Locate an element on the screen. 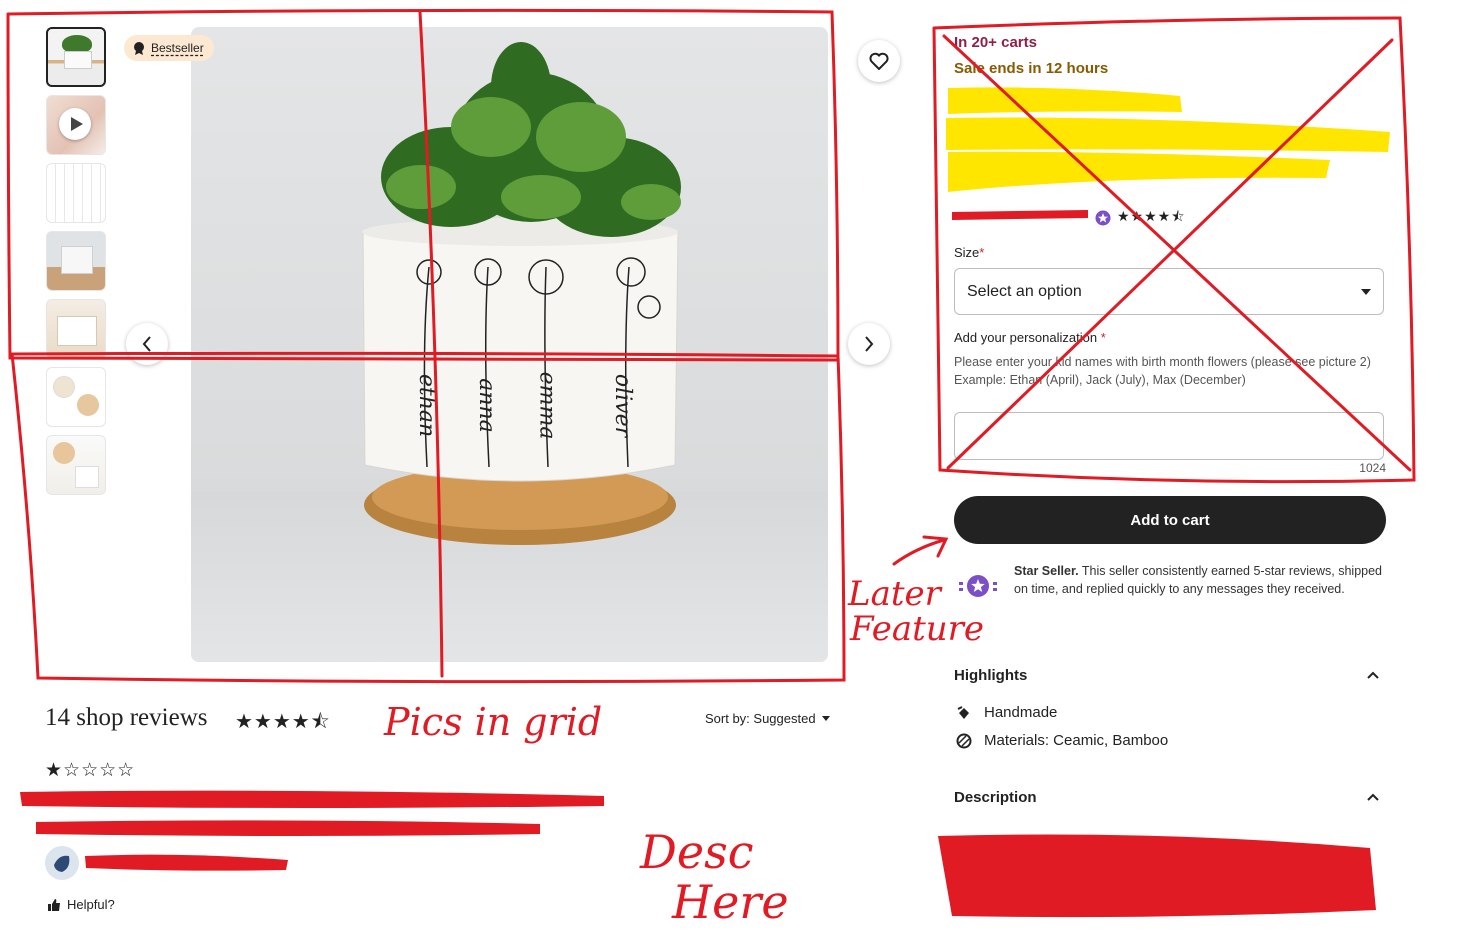 This screenshot has height=941, width=1480. shop-rating-stars: ★★★★⯪ is located at coordinates (1151, 216).